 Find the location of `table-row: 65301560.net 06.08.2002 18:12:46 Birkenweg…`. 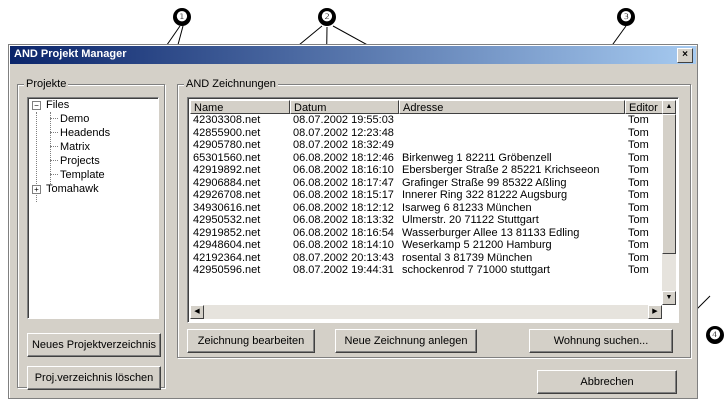

table-row: 65301560.net 06.08.2002 18:12:46 Birkenweg… is located at coordinates (425, 158).